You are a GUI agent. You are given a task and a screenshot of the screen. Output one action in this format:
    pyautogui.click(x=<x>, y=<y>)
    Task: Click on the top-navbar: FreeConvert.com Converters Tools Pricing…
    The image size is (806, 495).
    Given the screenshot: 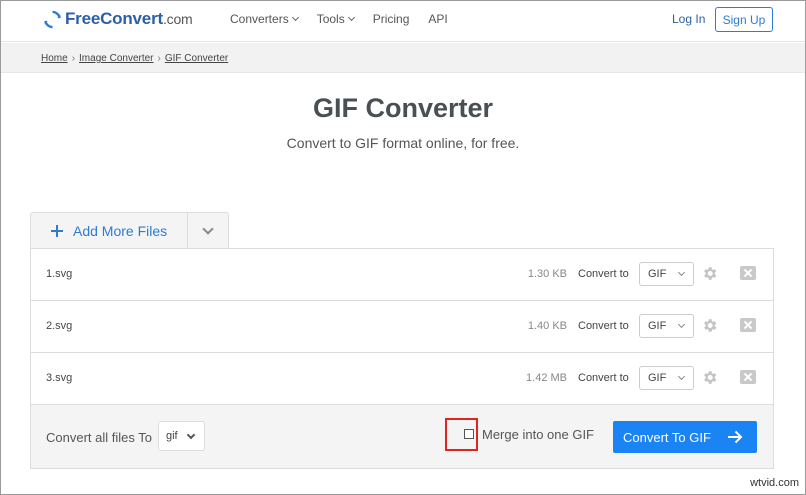 What is the action you would take?
    pyautogui.click(x=403, y=21)
    